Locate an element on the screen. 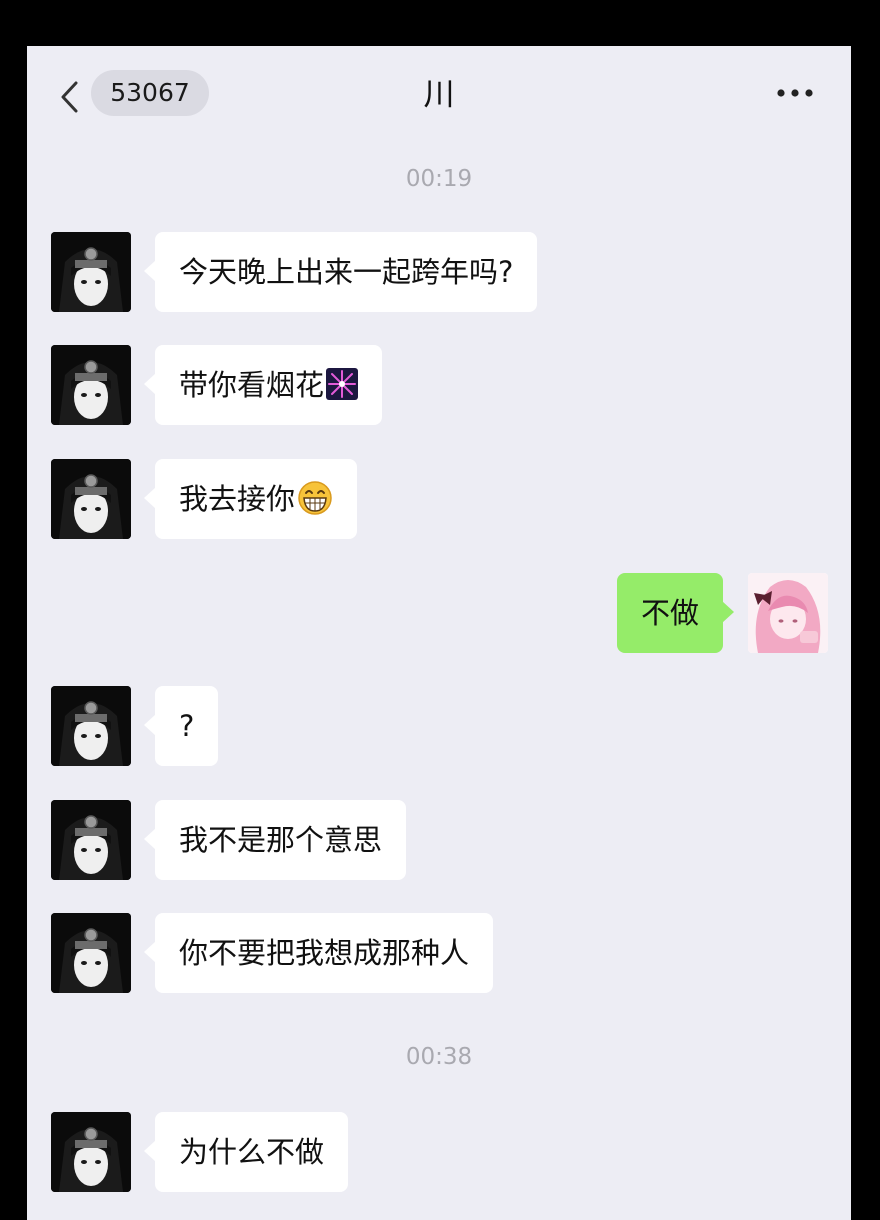  chevron-left-icon is located at coordinates (69, 97).